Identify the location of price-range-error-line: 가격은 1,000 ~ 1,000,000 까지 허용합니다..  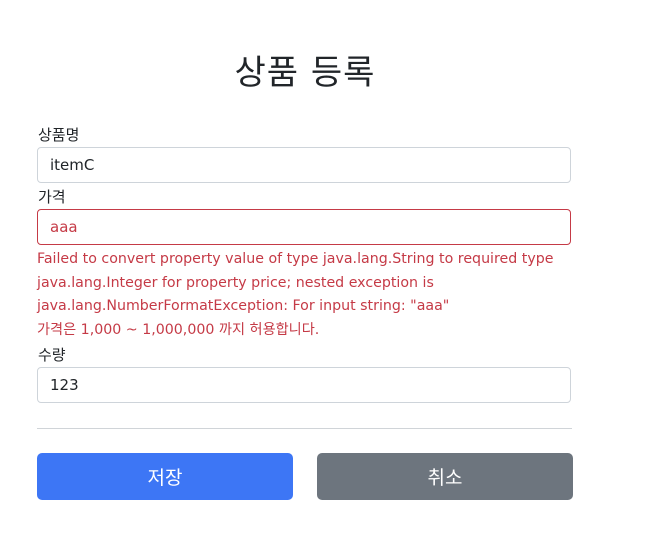
(178, 329).